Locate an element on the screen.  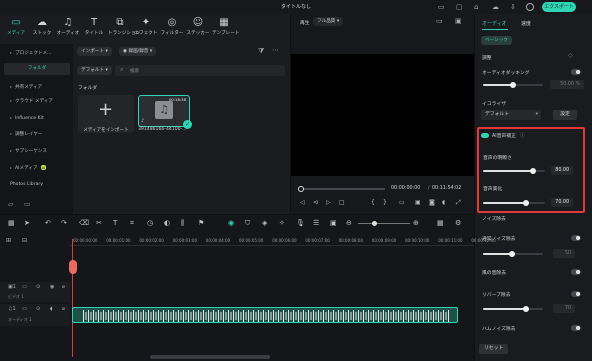
display-icon: ▣ is located at coordinates (418, 202).